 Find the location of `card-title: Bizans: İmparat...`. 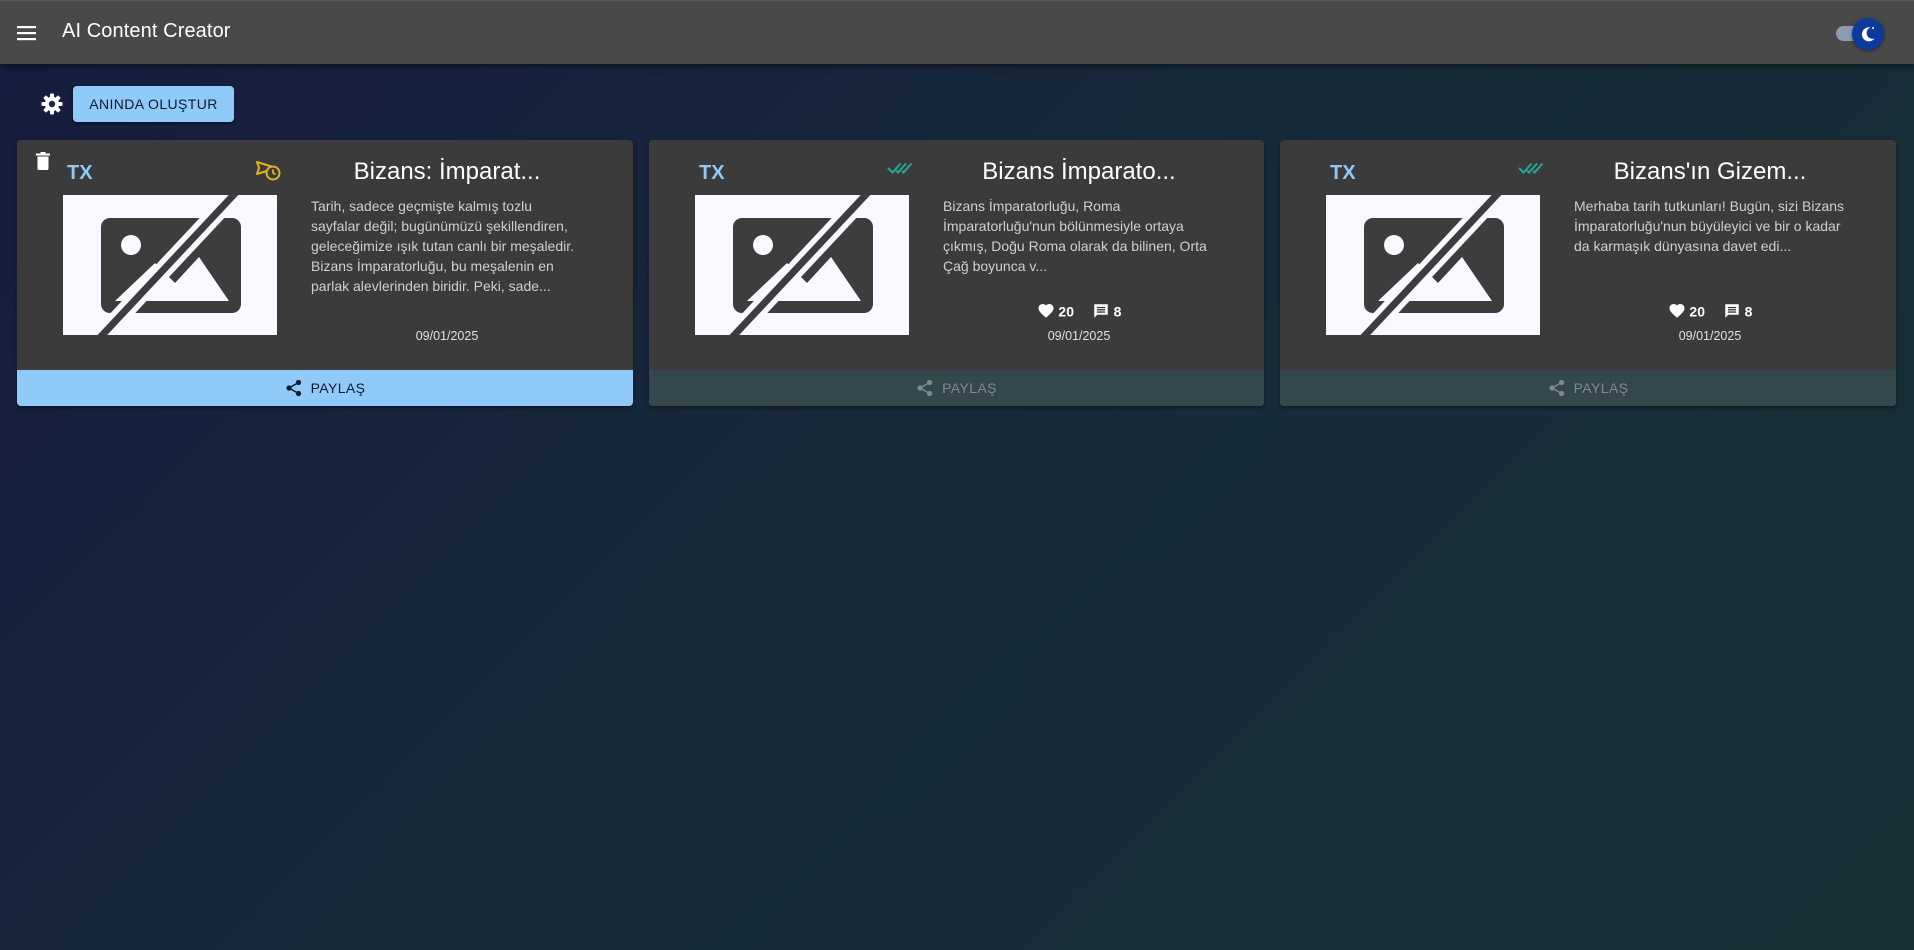

card-title: Bizans: İmparat... is located at coordinates (447, 171).